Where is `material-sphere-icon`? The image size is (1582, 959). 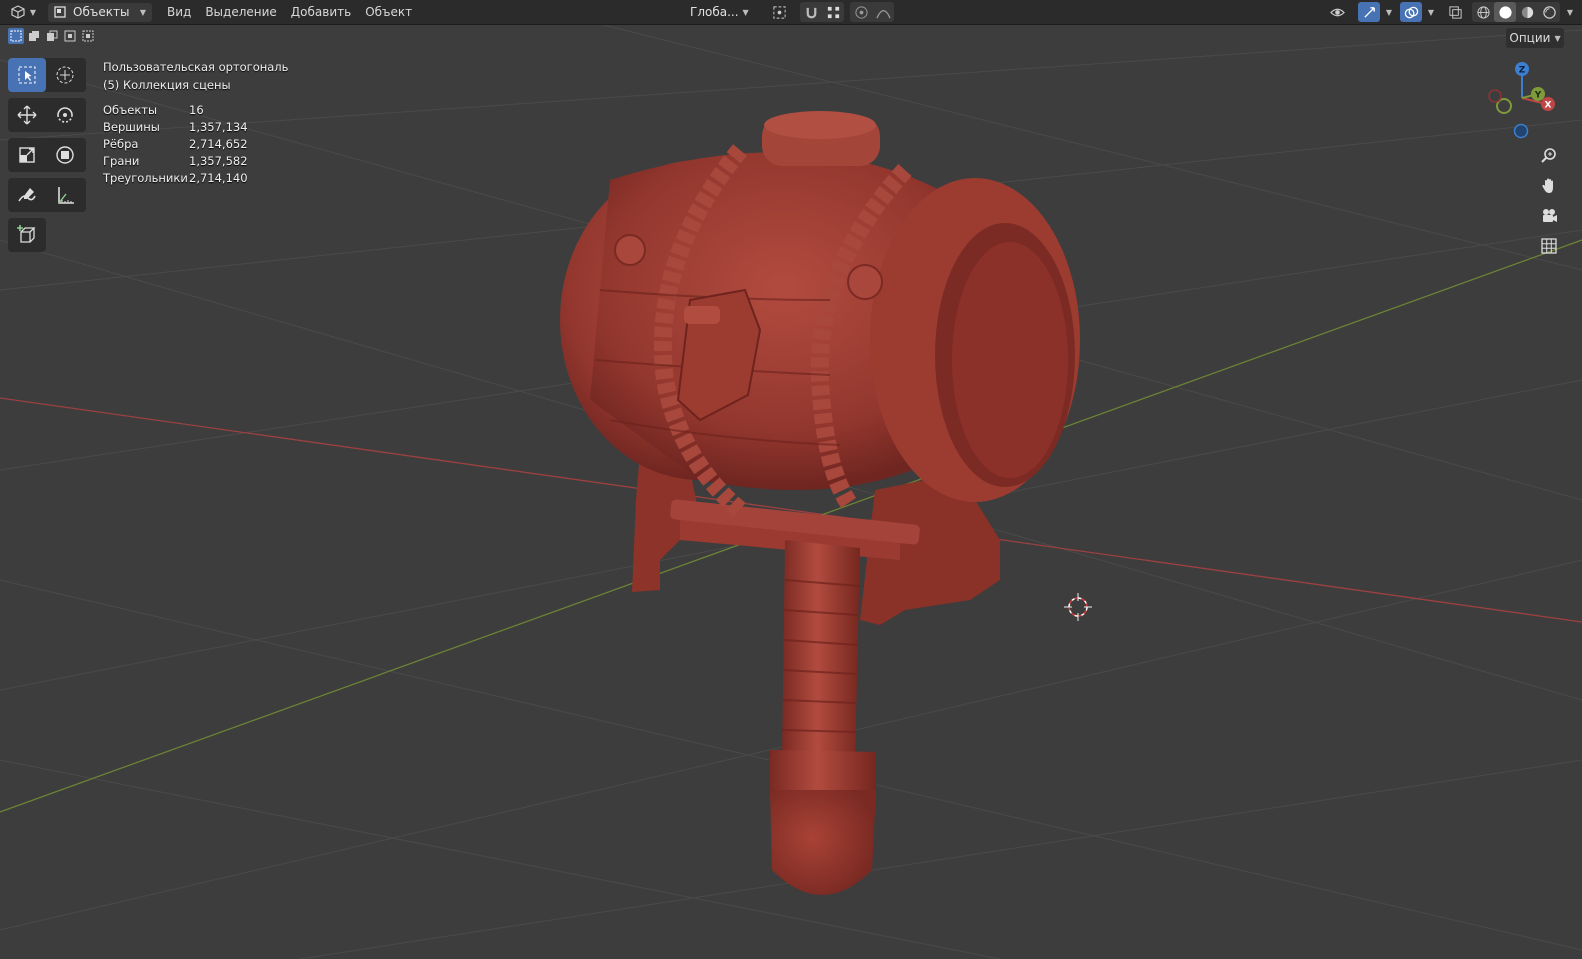
material-sphere-icon is located at coordinates (1527, 12).